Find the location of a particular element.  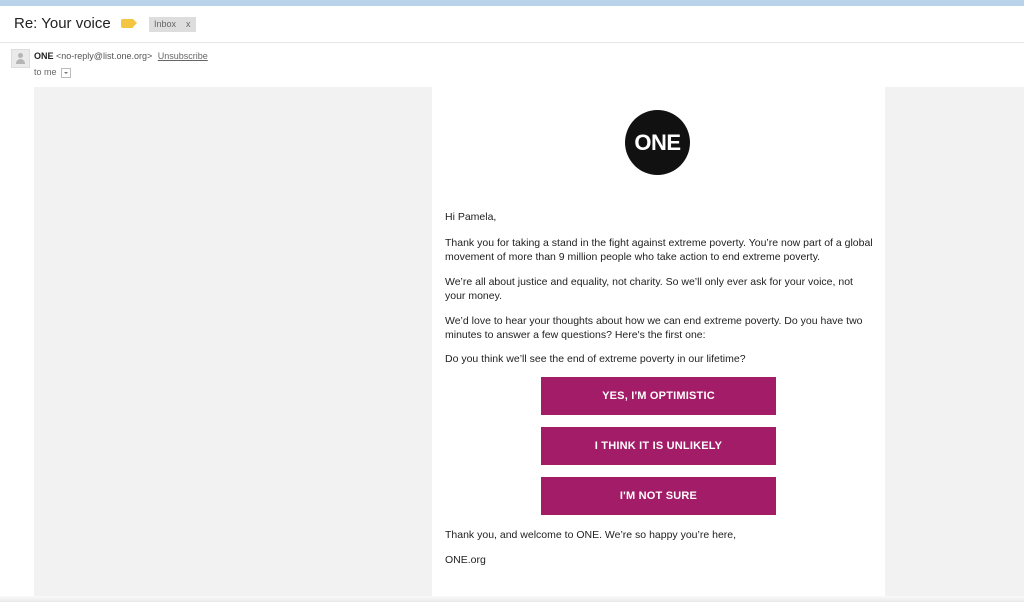

sender-line: ONE <no-reply@list.one.org> Unsubscribe is located at coordinates (121, 56).